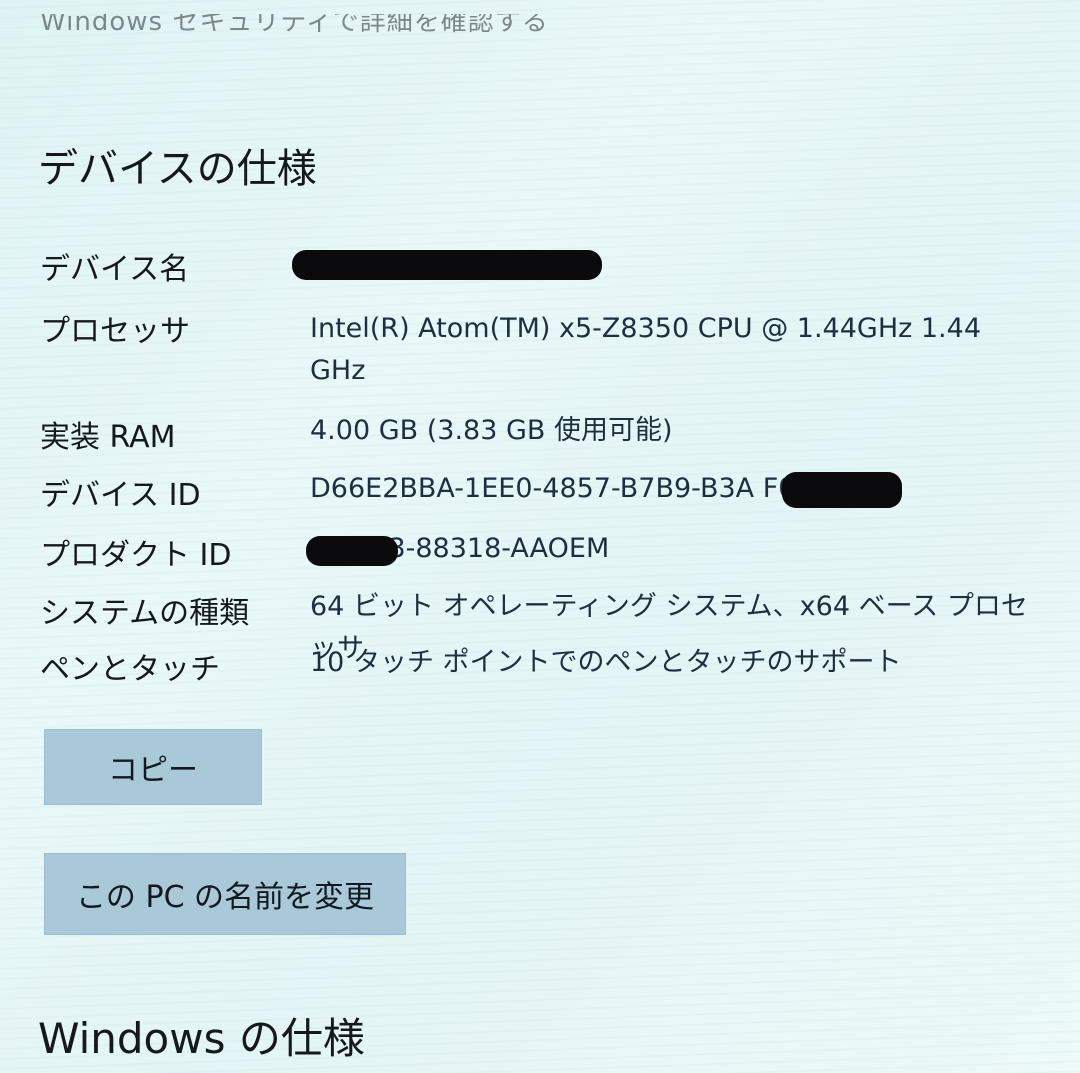  Describe the element at coordinates (145, 613) in the screenshot. I see `system-type-label: システムの種類` at that location.